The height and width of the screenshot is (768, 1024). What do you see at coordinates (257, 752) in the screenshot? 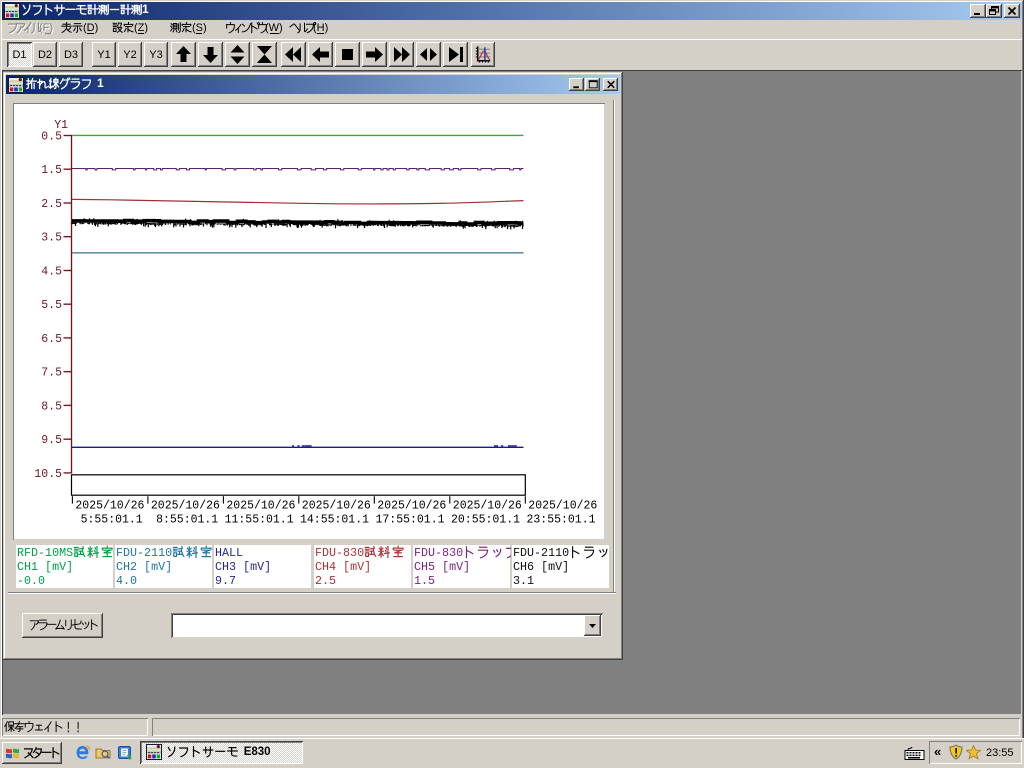
I see `svg-text: E830` at bounding box center [257, 752].